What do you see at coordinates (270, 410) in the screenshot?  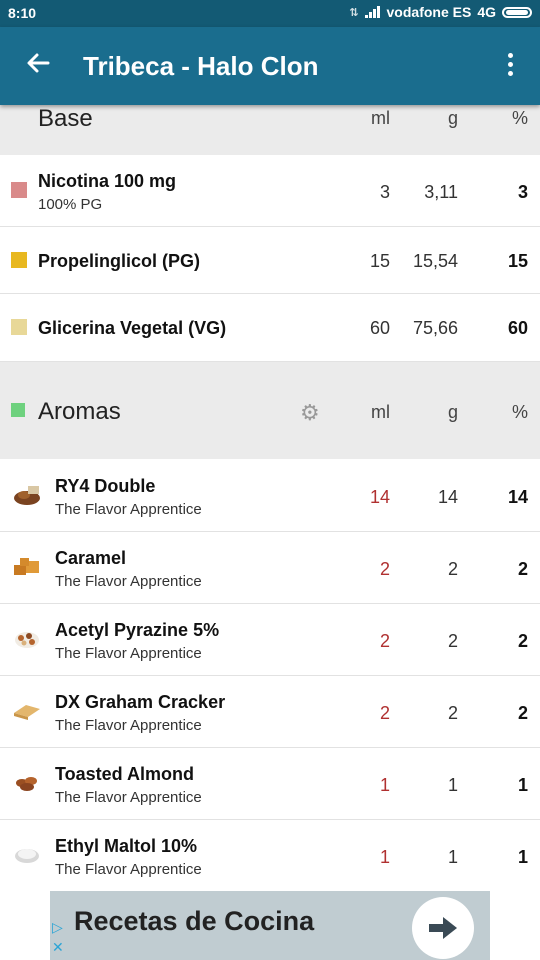 I see `aromas-section-header: Aromas ⚙ ml g %` at bounding box center [270, 410].